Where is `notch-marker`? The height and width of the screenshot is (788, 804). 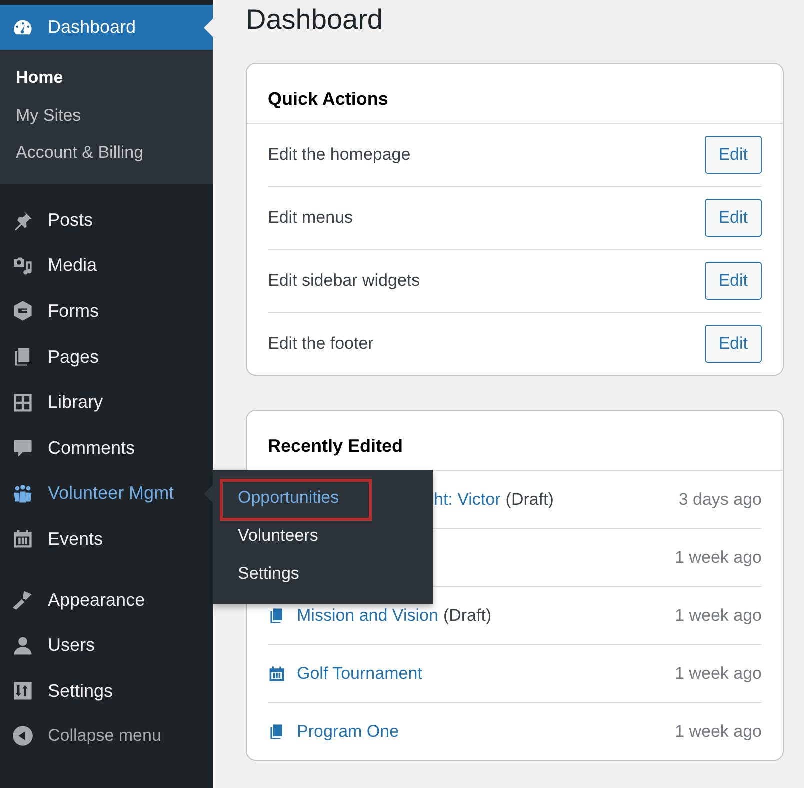 notch-marker is located at coordinates (208, 28).